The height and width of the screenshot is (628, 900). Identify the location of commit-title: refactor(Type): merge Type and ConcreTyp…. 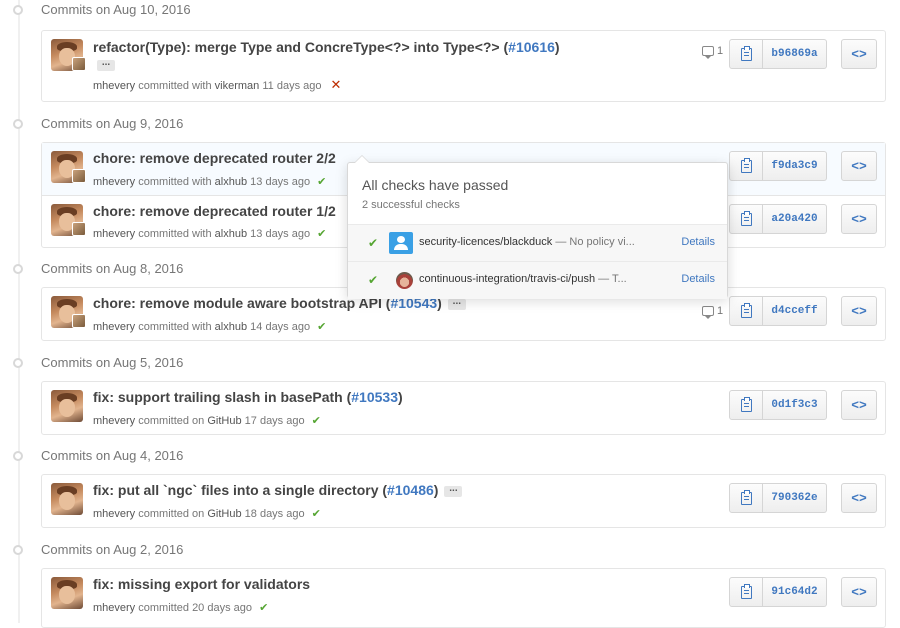
(326, 47).